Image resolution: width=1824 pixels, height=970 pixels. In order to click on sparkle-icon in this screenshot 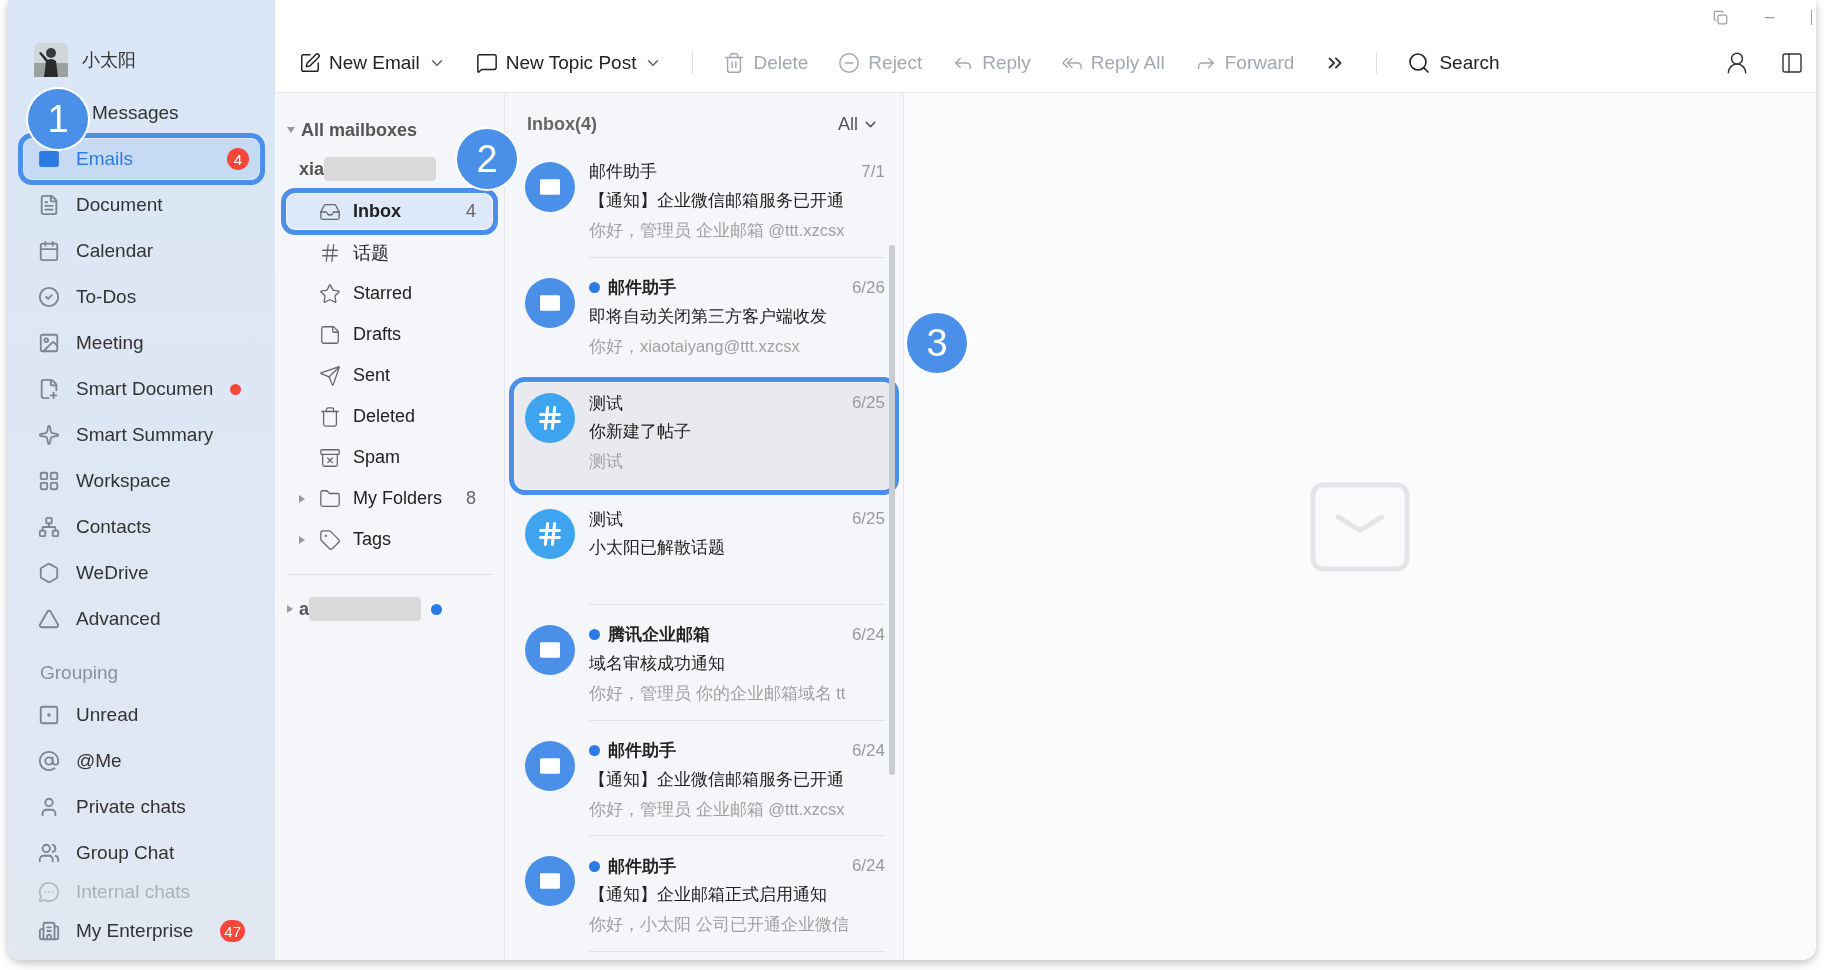, I will do `click(49, 435)`.